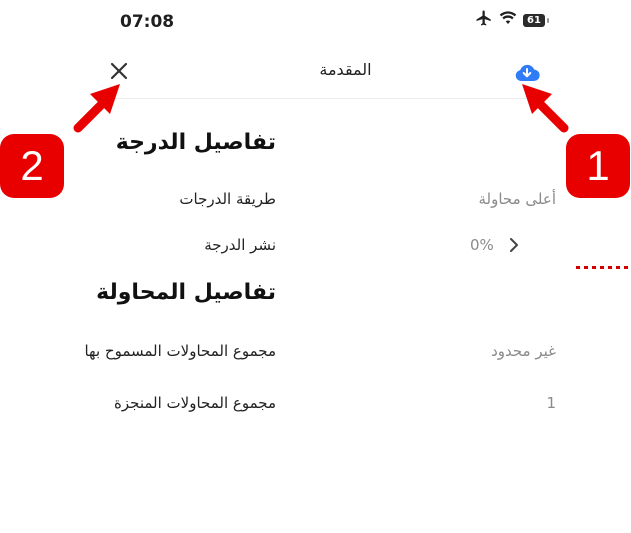 Image resolution: width=631 pixels, height=533 pixels. Describe the element at coordinates (523, 351) in the screenshot. I see `allowed-attempts-value: غير محدود` at that location.